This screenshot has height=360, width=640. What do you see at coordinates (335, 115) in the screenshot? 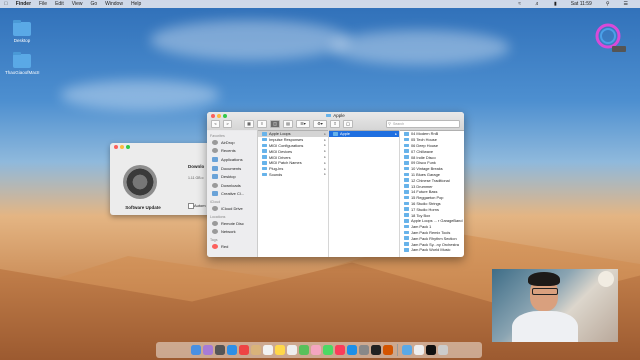
I see `window-title: Apple` at bounding box center [335, 115].